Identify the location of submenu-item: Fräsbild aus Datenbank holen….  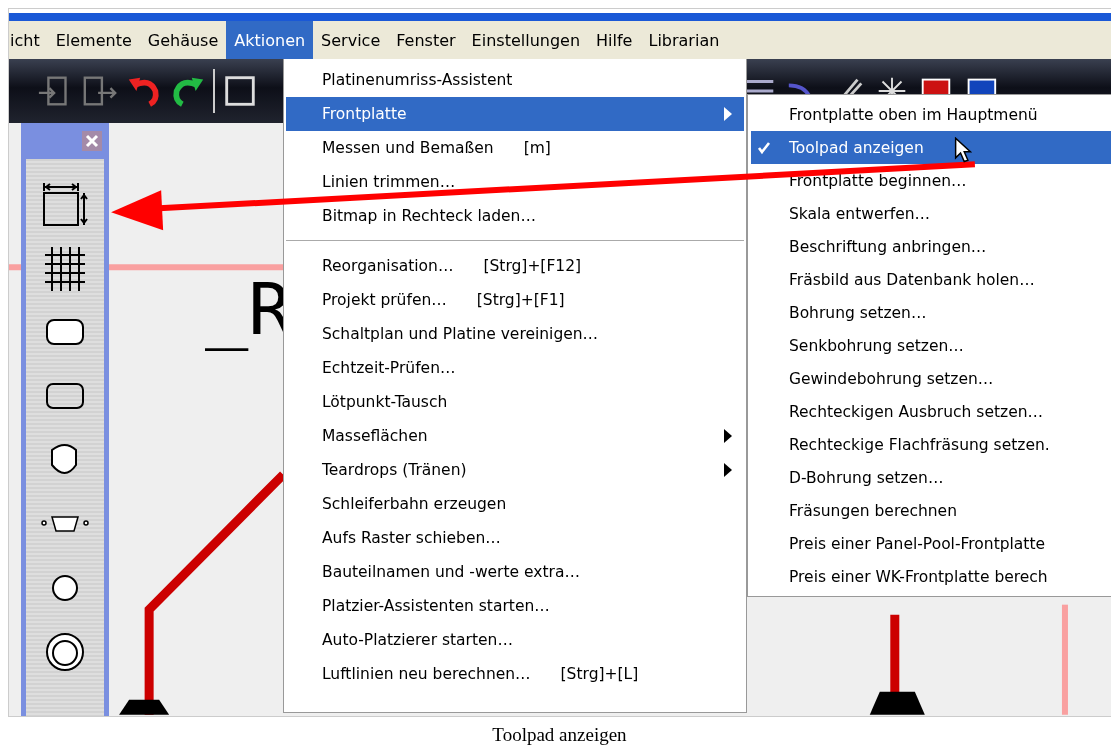
(931, 279).